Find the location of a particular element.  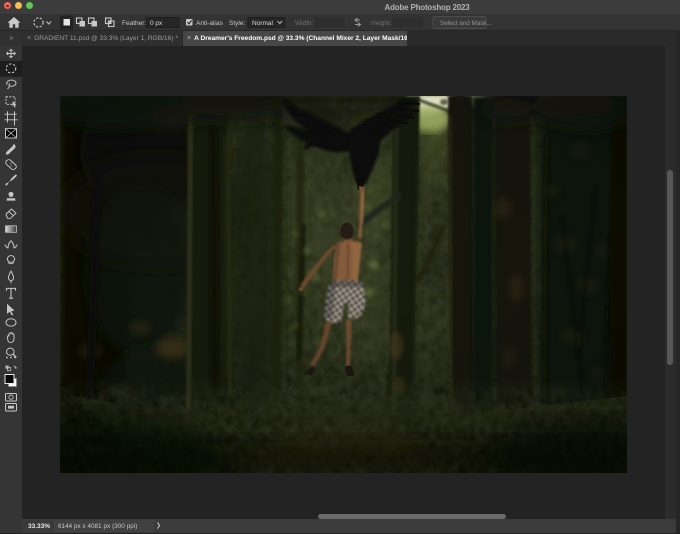

svg-text: Feather: is located at coordinates (134, 23).